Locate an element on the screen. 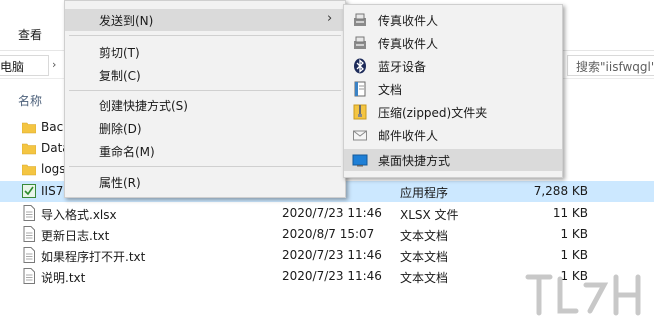  file-name: logs is located at coordinates (53, 169).